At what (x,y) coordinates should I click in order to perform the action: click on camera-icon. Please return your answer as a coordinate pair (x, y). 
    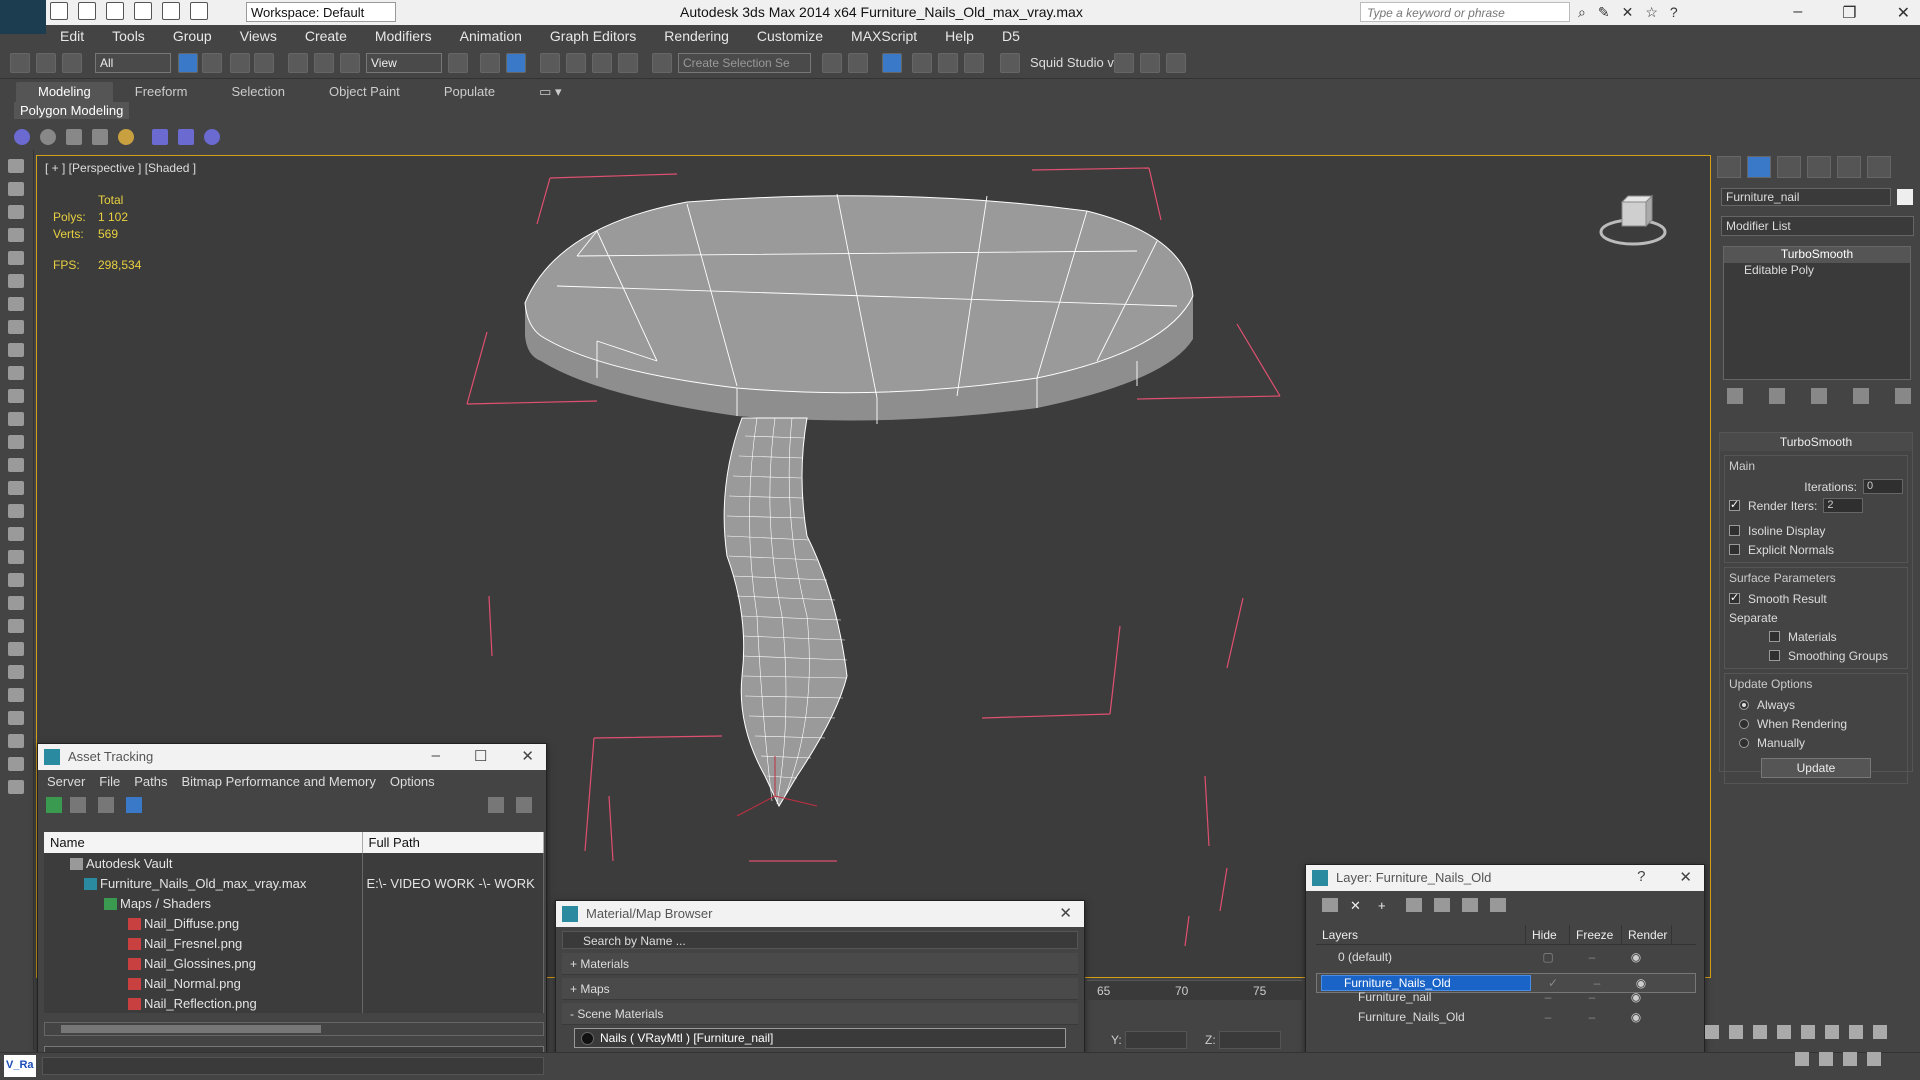
    Looking at the image, I should click on (74, 137).